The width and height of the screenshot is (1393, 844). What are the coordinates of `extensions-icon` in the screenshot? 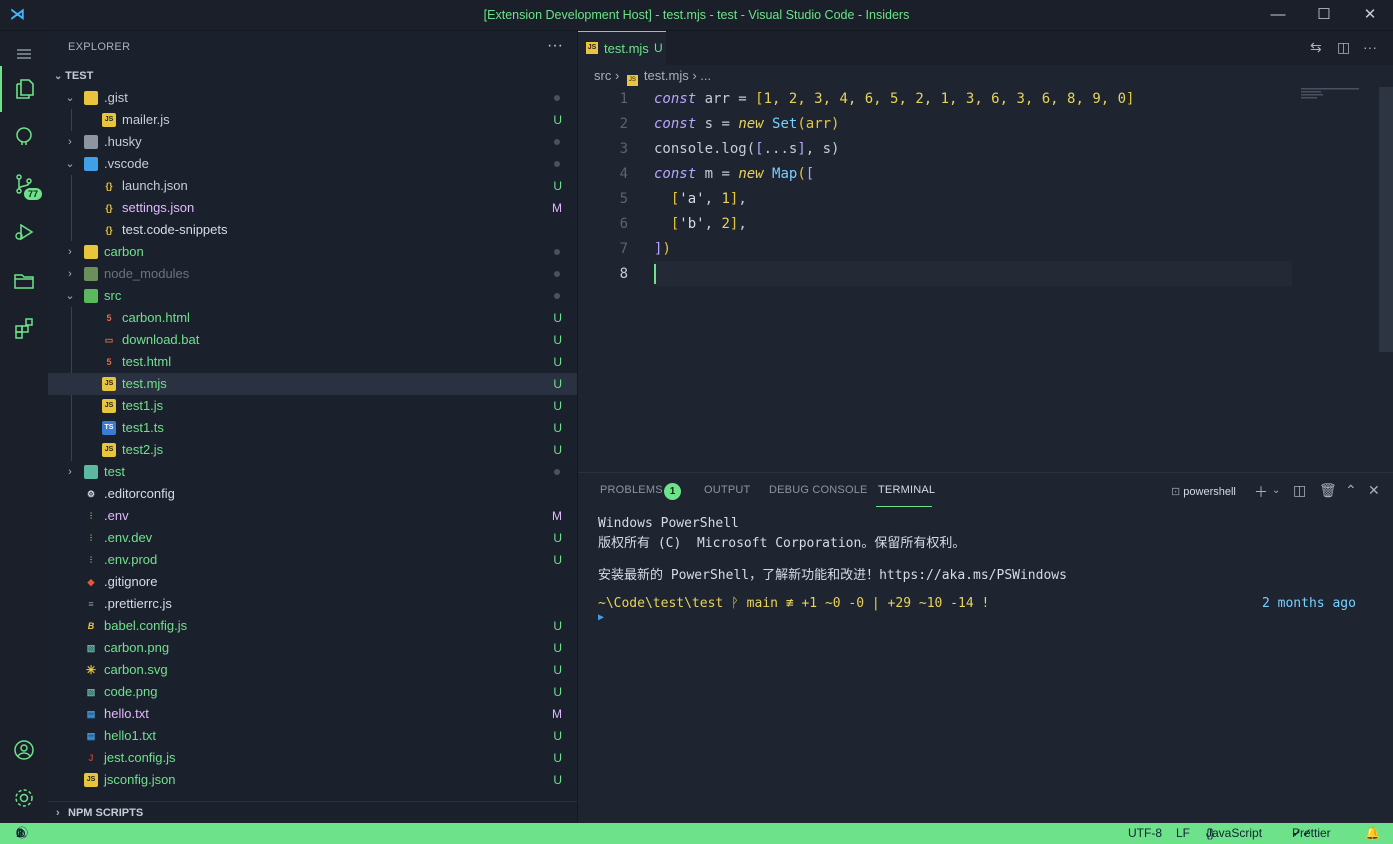 It's located at (24, 328).